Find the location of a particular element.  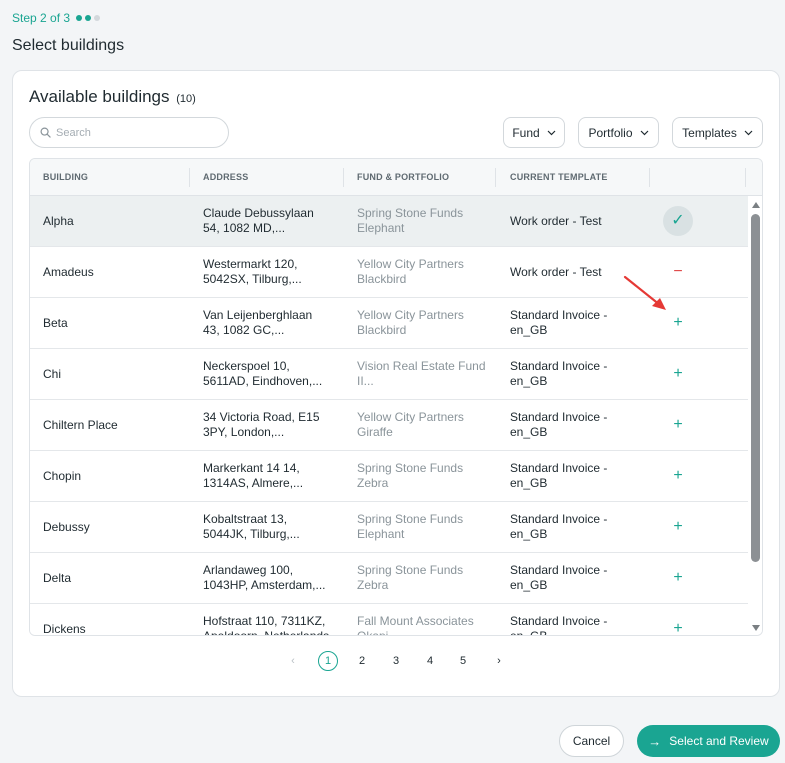

page-2: 2 is located at coordinates (362, 661).